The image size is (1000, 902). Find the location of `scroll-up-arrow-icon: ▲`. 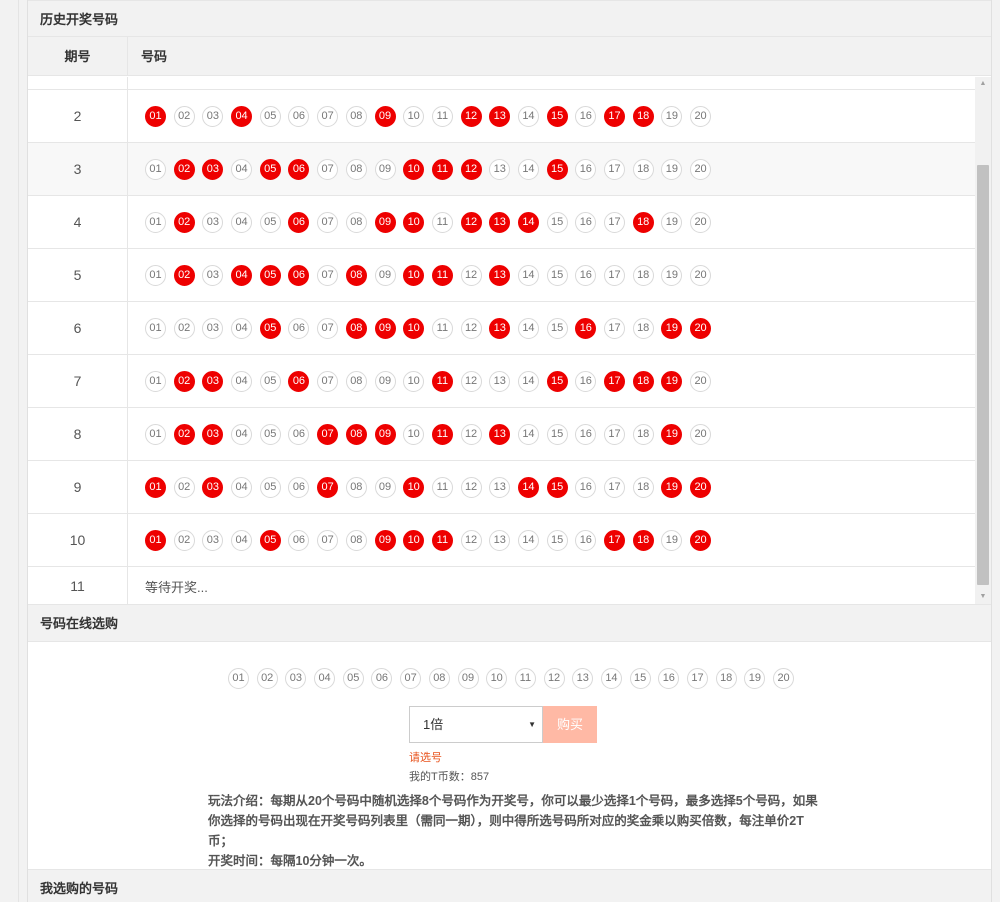

scroll-up-arrow-icon: ▲ is located at coordinates (983, 84).